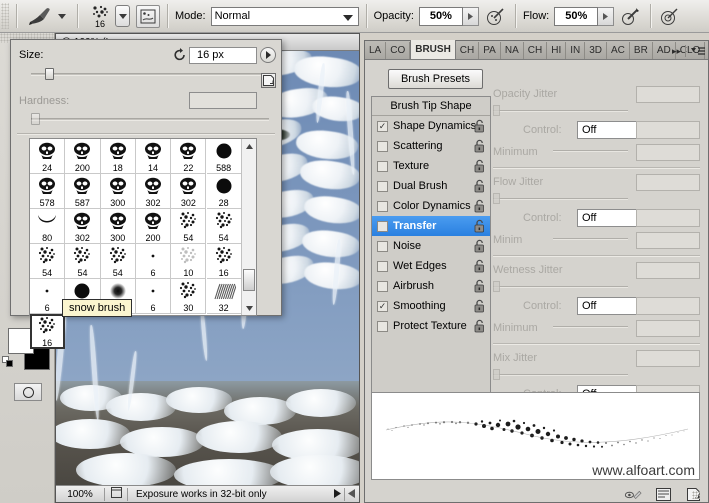 The height and width of the screenshot is (503, 709). Describe the element at coordinates (496, 16) in the screenshot. I see `airbrush-toggle` at that location.